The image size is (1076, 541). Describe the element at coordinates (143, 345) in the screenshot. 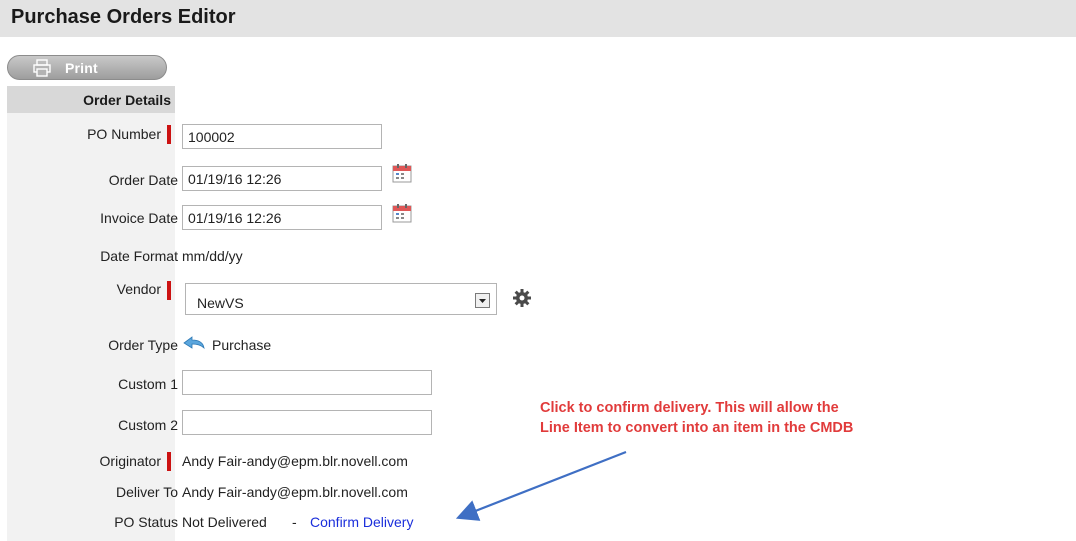

I see `order-type-label: Order Type` at that location.